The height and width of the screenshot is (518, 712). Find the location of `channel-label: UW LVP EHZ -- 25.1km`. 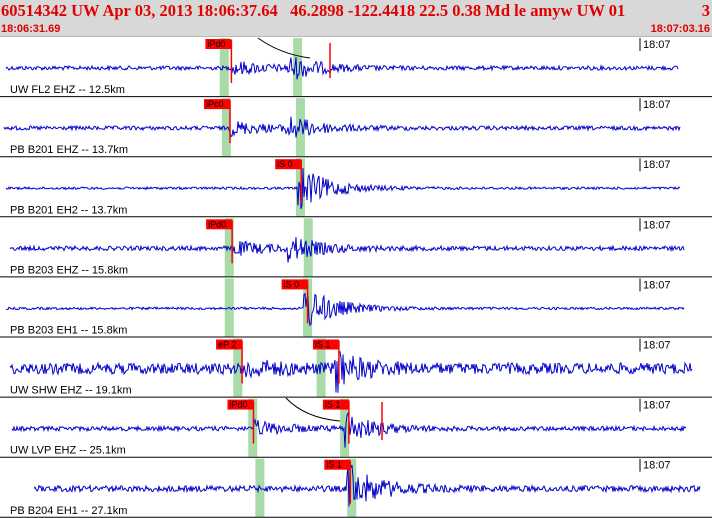

channel-label: UW LVP EHZ -- 25.1km is located at coordinates (68, 451).